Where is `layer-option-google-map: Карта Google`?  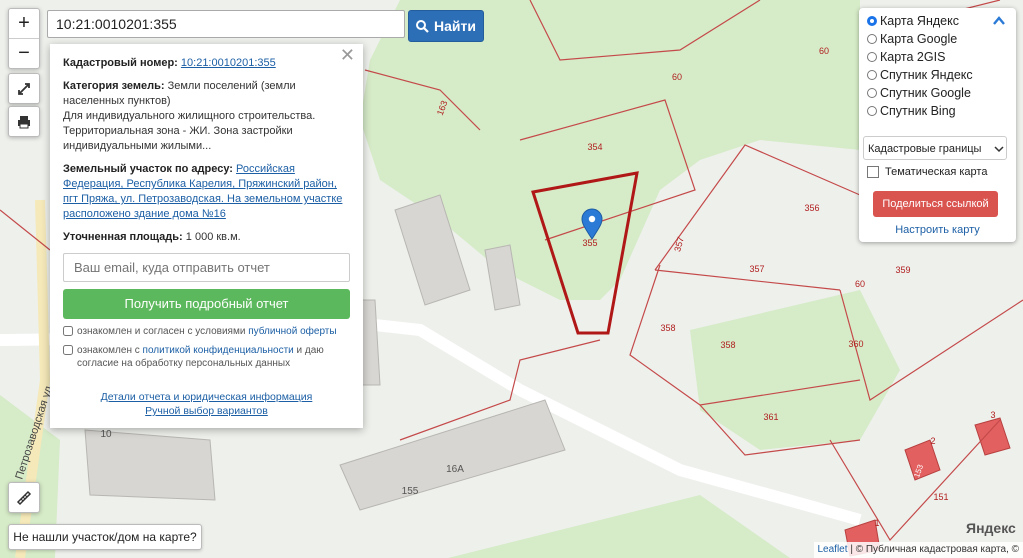
layer-option-google-map: Карта Google is located at coordinates (912, 39).